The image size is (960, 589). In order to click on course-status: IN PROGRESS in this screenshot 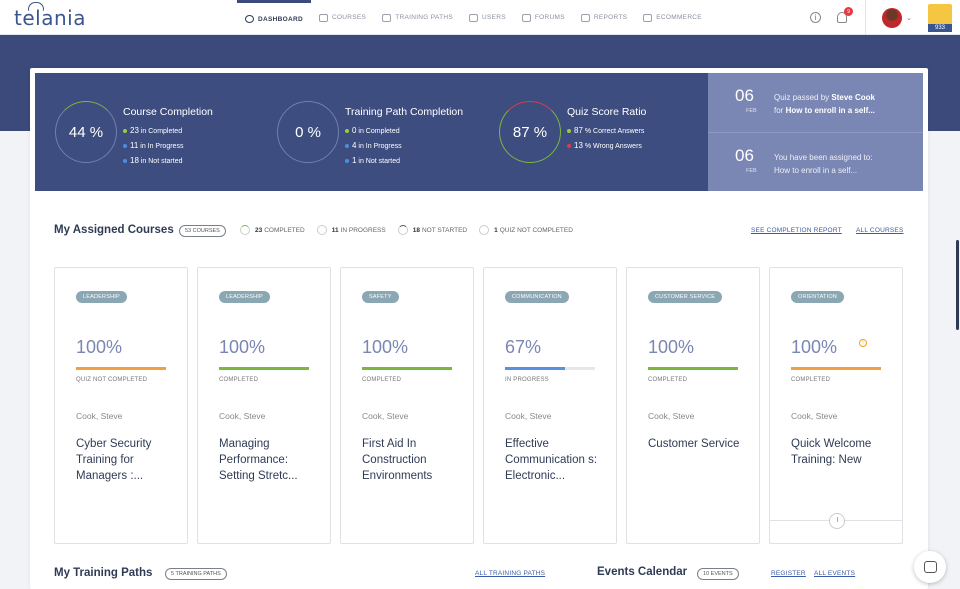, I will do `click(527, 380)`.